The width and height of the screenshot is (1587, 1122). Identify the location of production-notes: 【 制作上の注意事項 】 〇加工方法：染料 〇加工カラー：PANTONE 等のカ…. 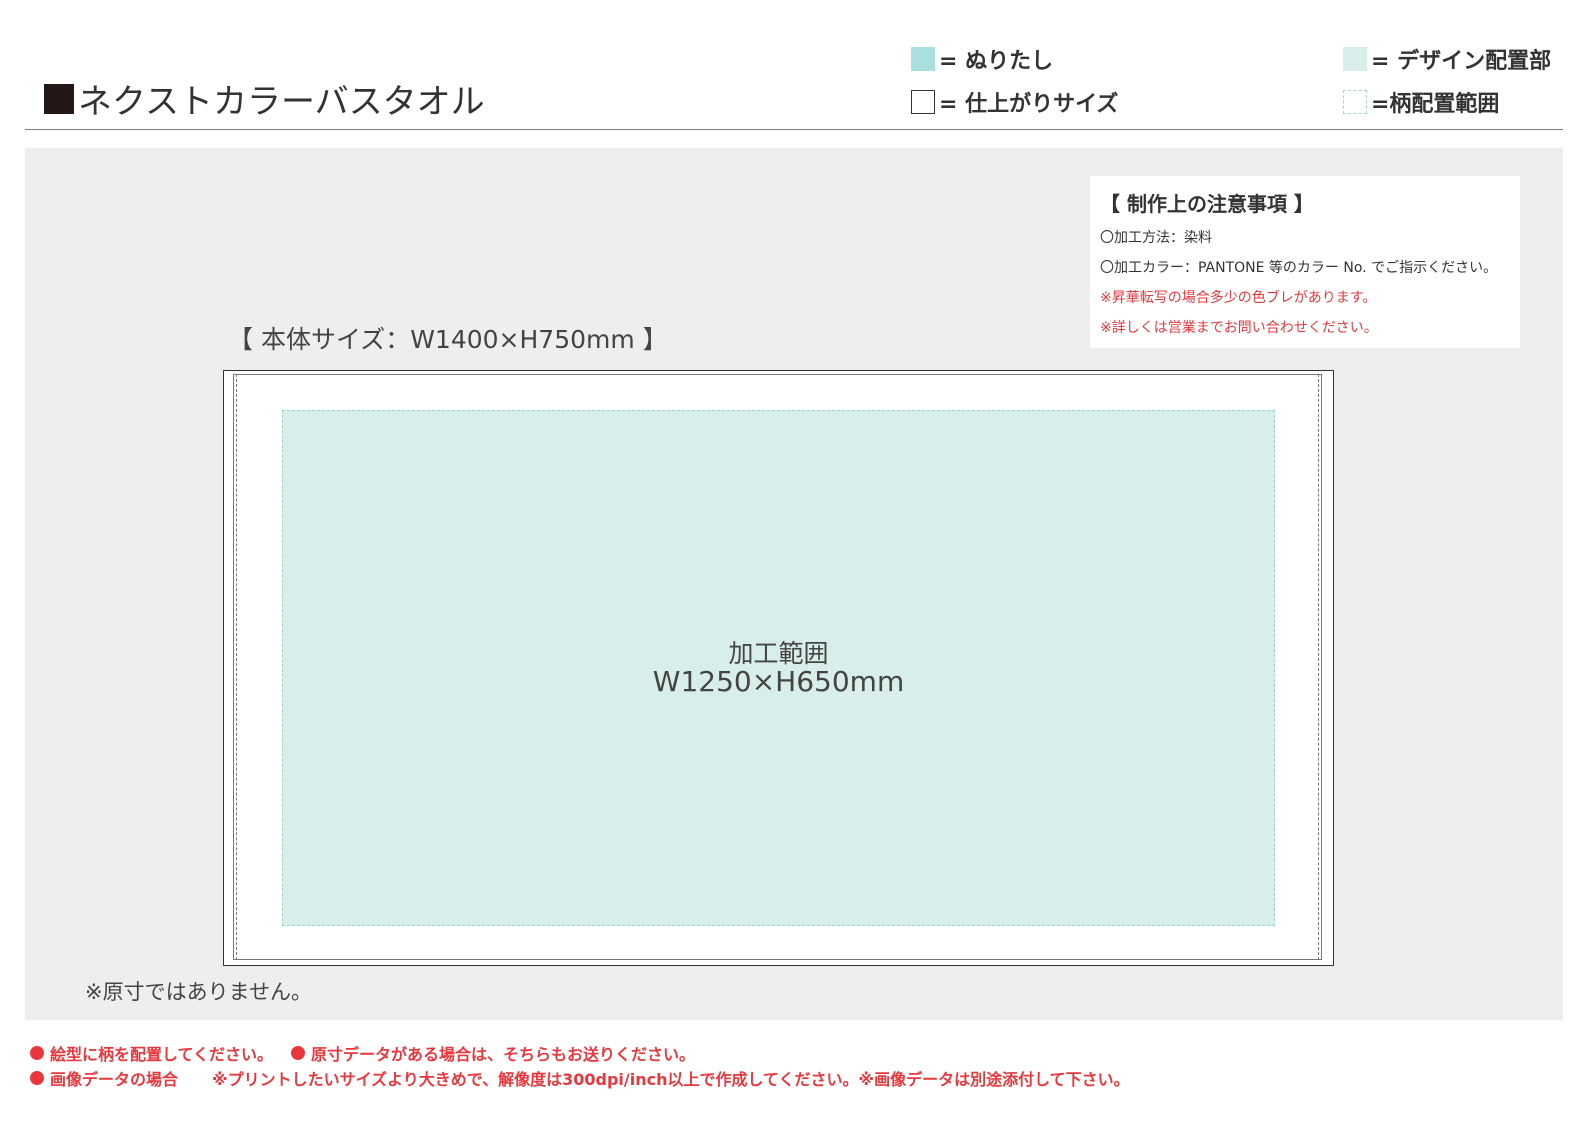
(1305, 262).